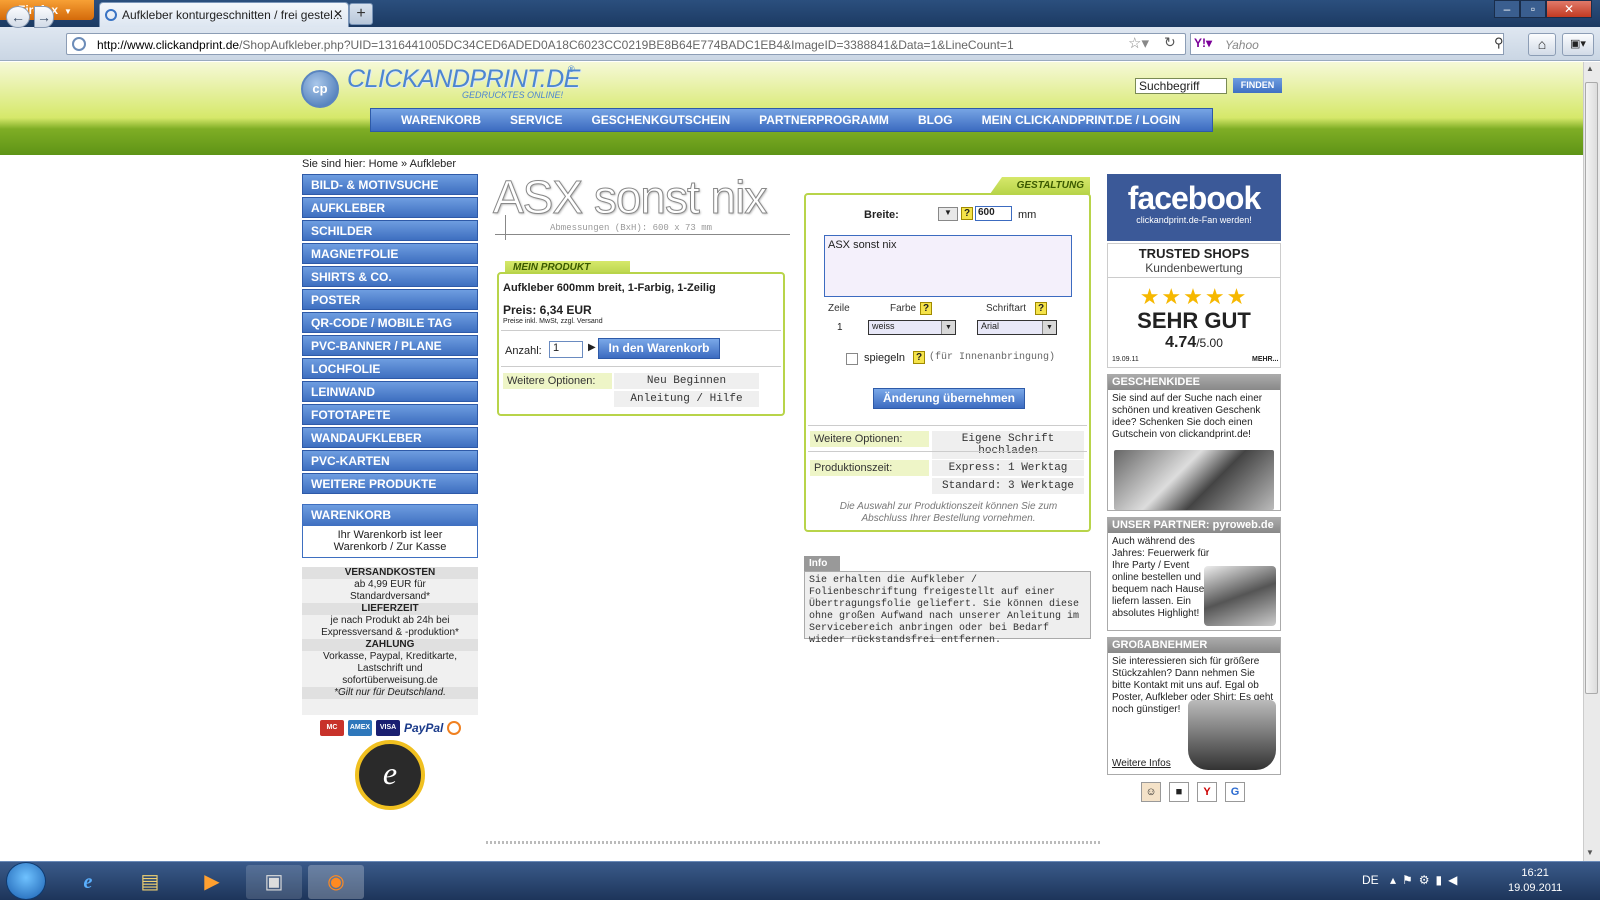 The image size is (1600, 900). What do you see at coordinates (441, 120) in the screenshot?
I see `topnav-warenkorb: WARENKORB` at bounding box center [441, 120].